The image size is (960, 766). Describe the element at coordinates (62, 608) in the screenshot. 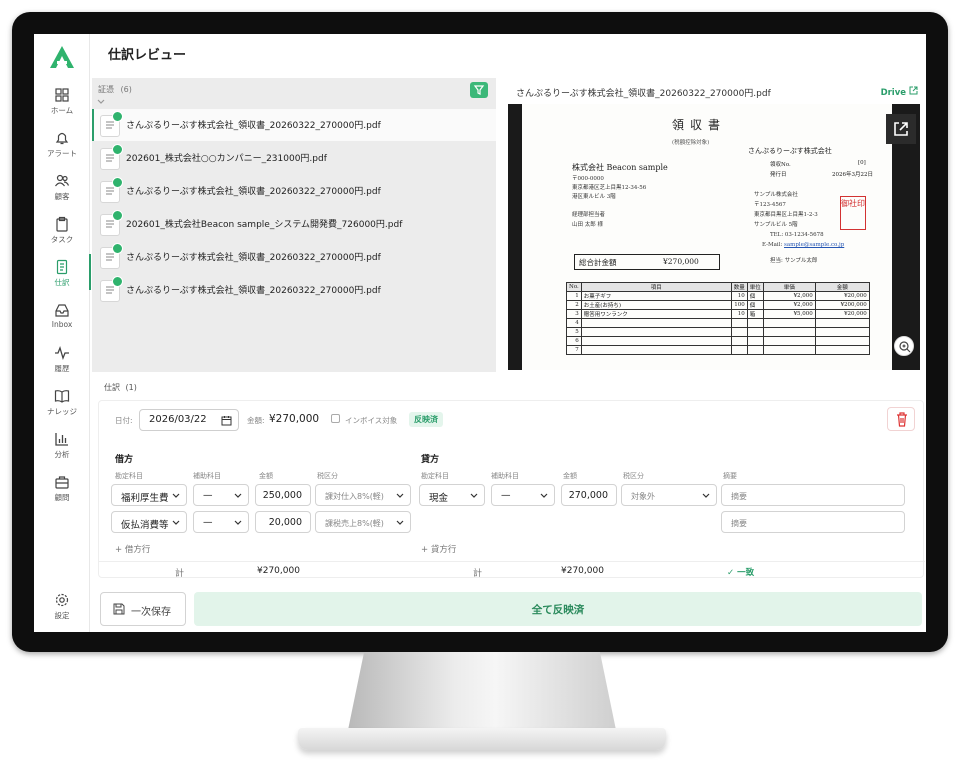

I see `sidebar-item-settings: 設定` at that location.